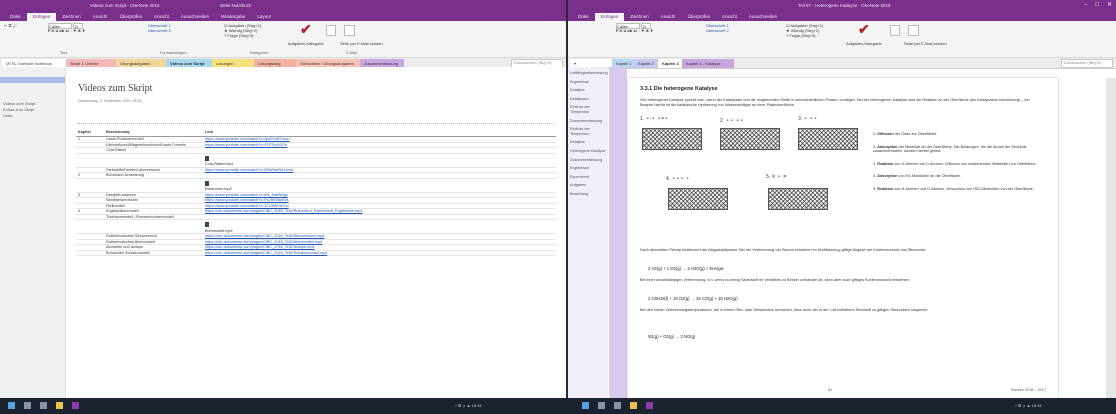 The width and height of the screenshot is (1116, 414). I want to click on table-row: Cola-Rätsel.mp4, so click(316, 160).